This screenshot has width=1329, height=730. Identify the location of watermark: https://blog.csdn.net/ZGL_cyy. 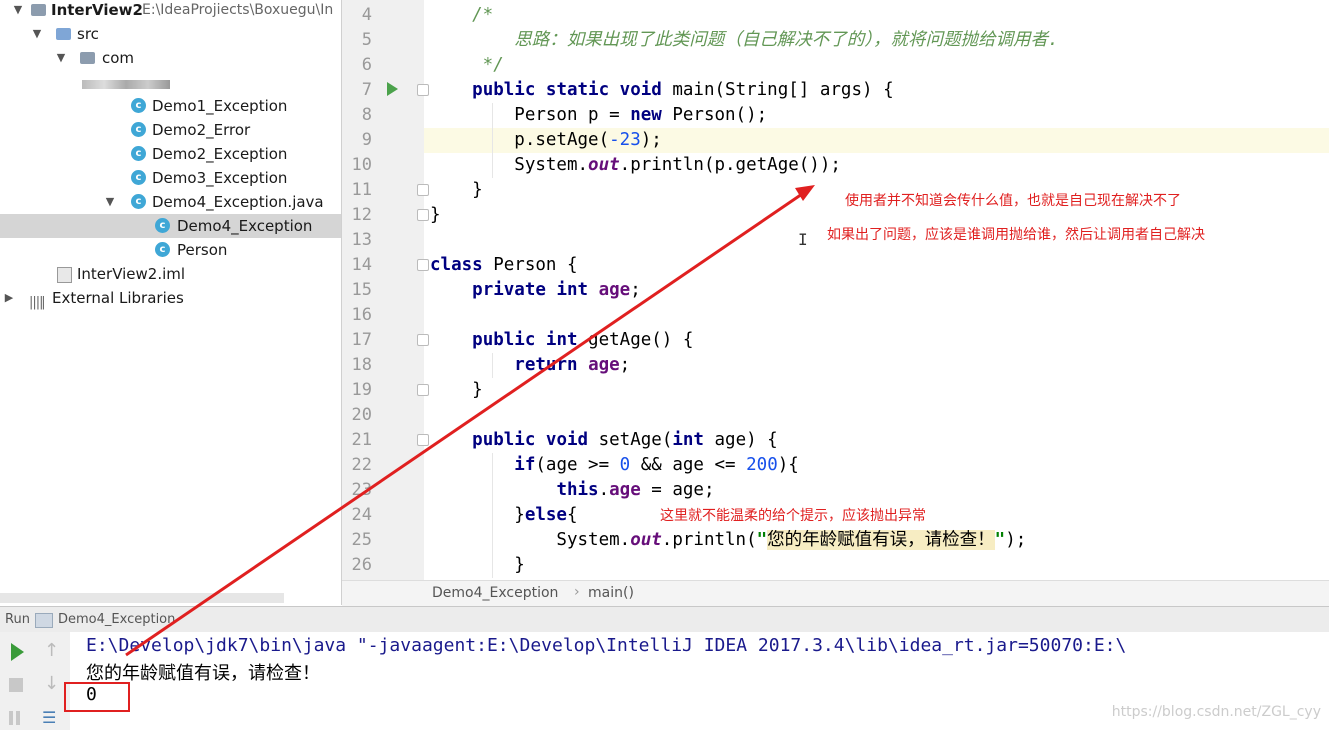
(1216, 712).